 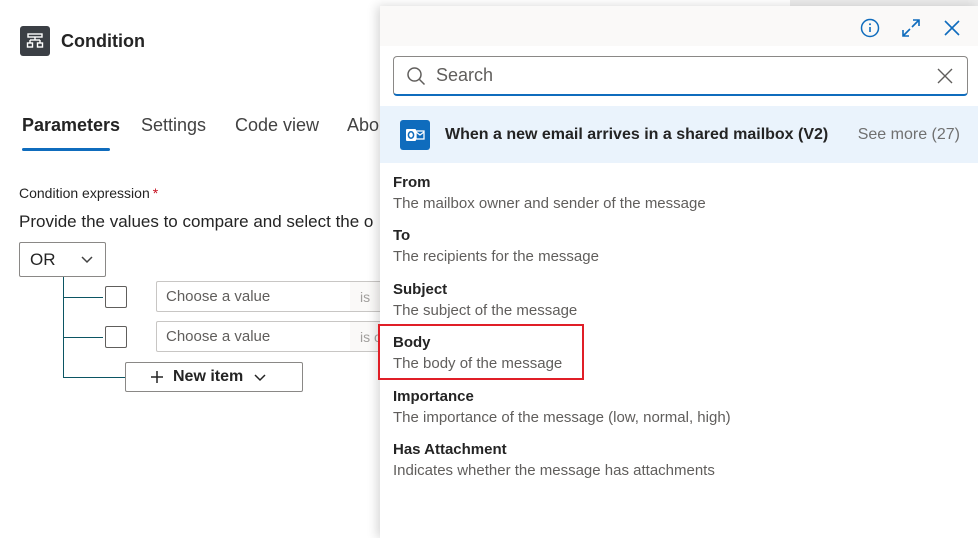 I want to click on group-operator-value: OR, so click(x=43, y=259).